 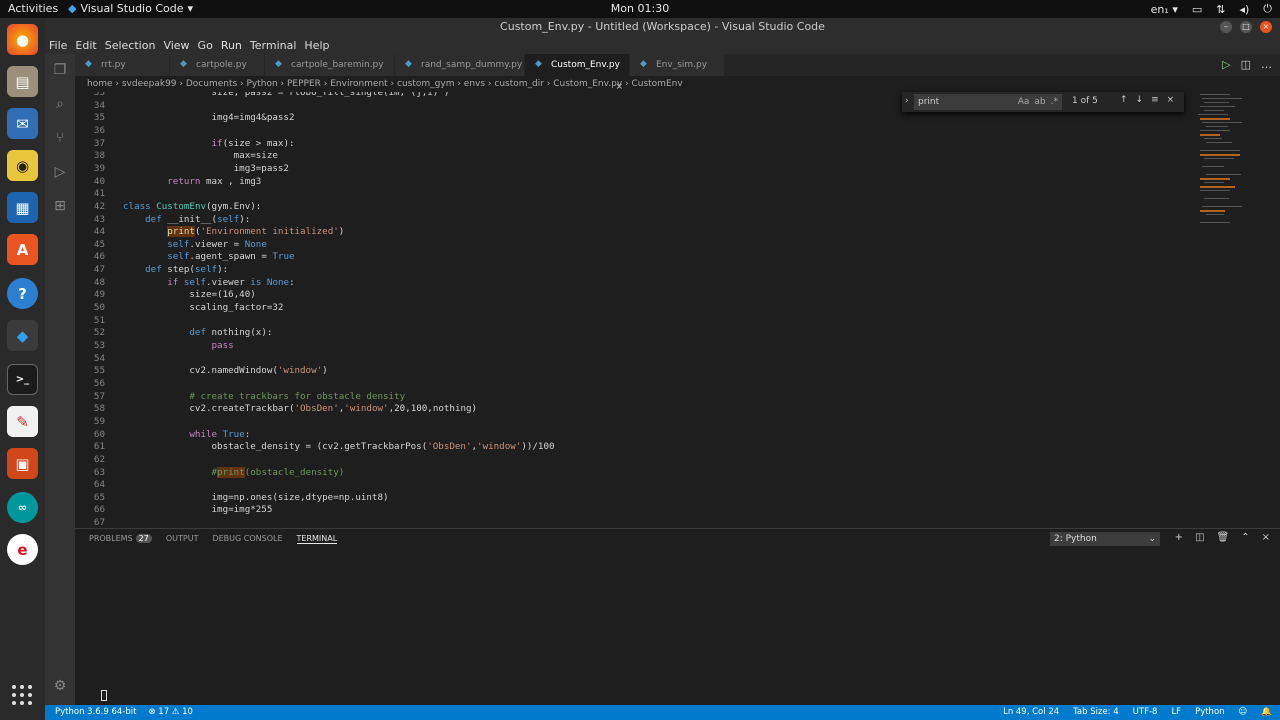 What do you see at coordinates (1267, 9) in the screenshot?
I see `power-icon: ⏻` at bounding box center [1267, 9].